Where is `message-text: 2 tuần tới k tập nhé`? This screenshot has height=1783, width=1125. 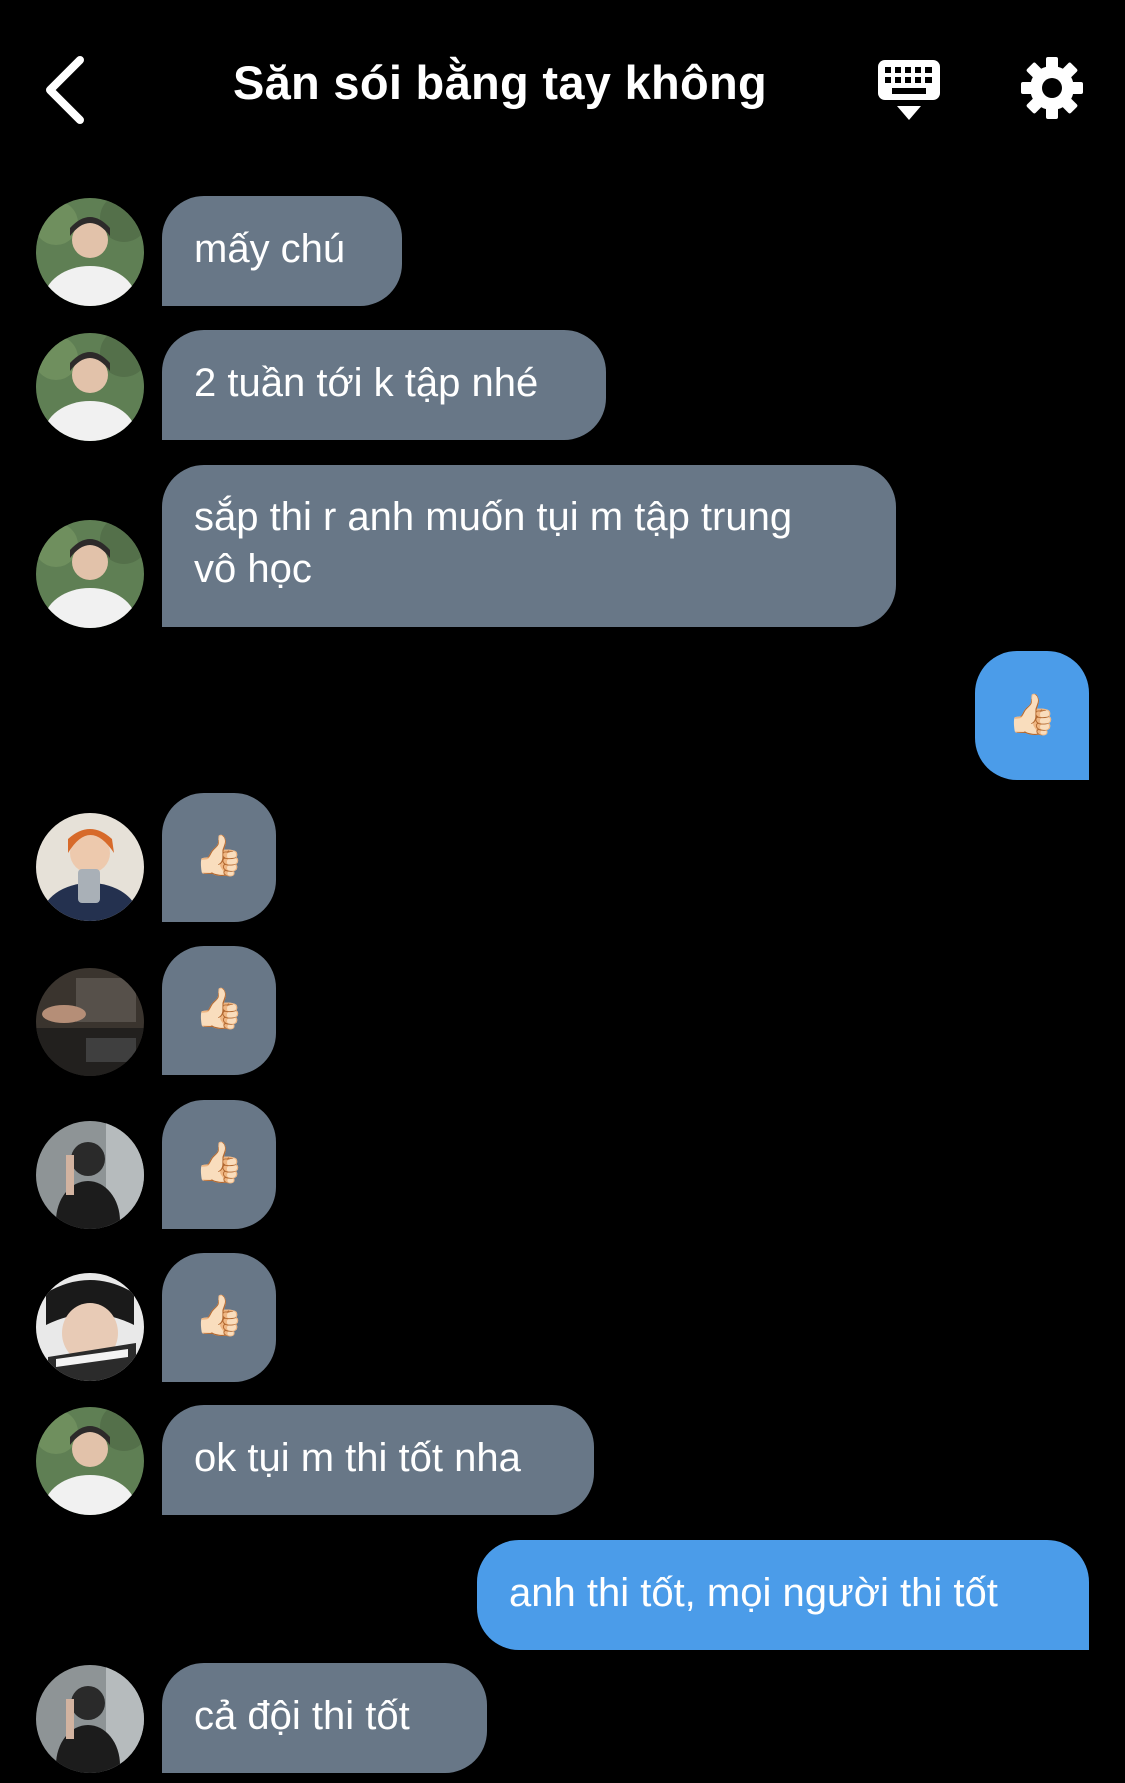
message-text: 2 tuần tới k tập nhé is located at coordinates (366, 383).